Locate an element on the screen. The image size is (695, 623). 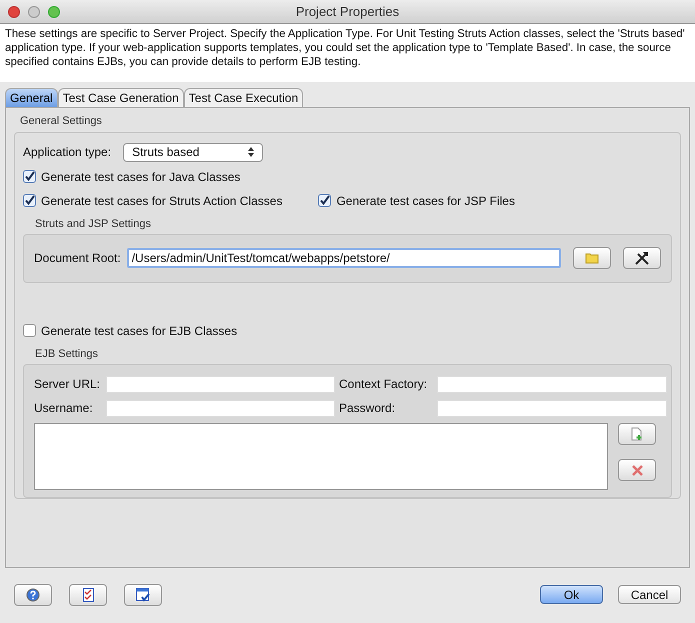
dialog-button: Cancel is located at coordinates (649, 594).